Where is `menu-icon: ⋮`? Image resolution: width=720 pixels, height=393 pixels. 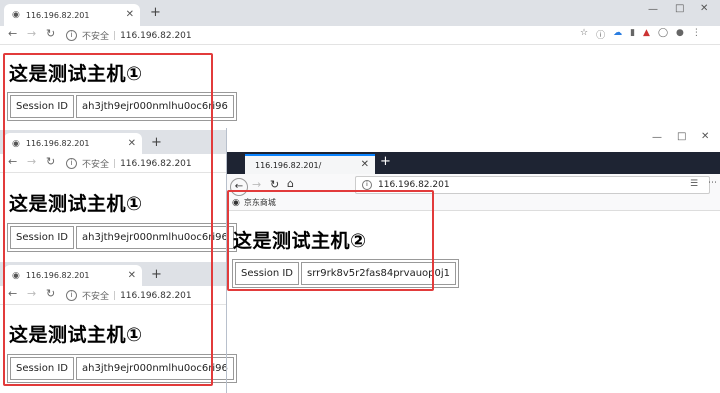
menu-icon: ⋮ is located at coordinates (696, 34).